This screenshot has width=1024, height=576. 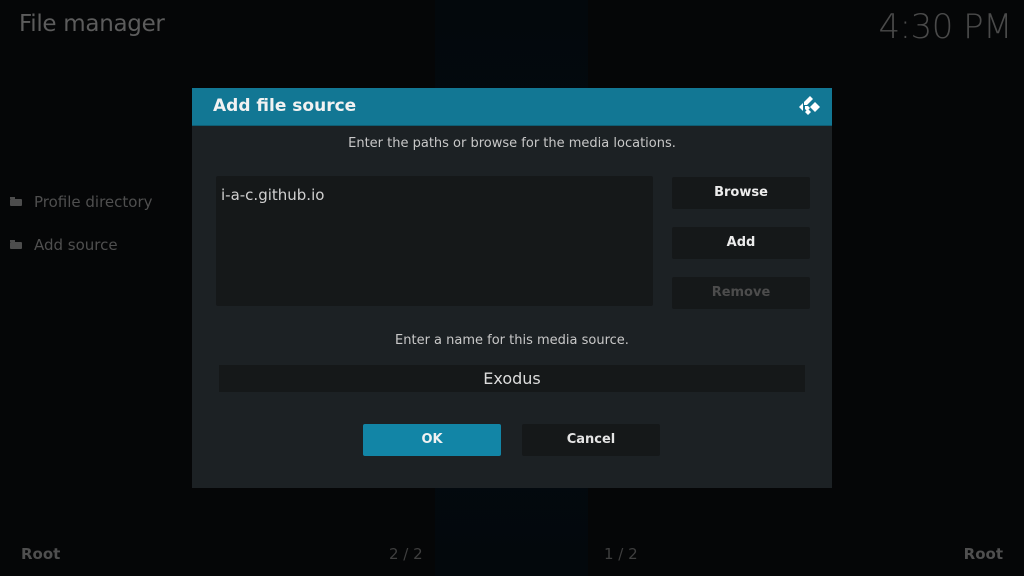 I want to click on dialog-header: Add file source, so click(x=512, y=107).